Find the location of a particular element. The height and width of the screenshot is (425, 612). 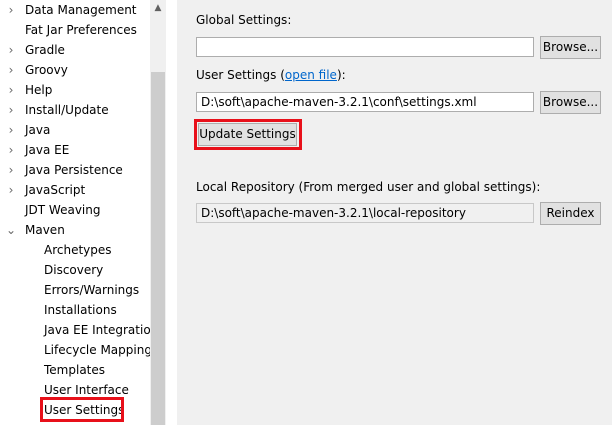

tree-item-label: Templates is located at coordinates (75, 370).